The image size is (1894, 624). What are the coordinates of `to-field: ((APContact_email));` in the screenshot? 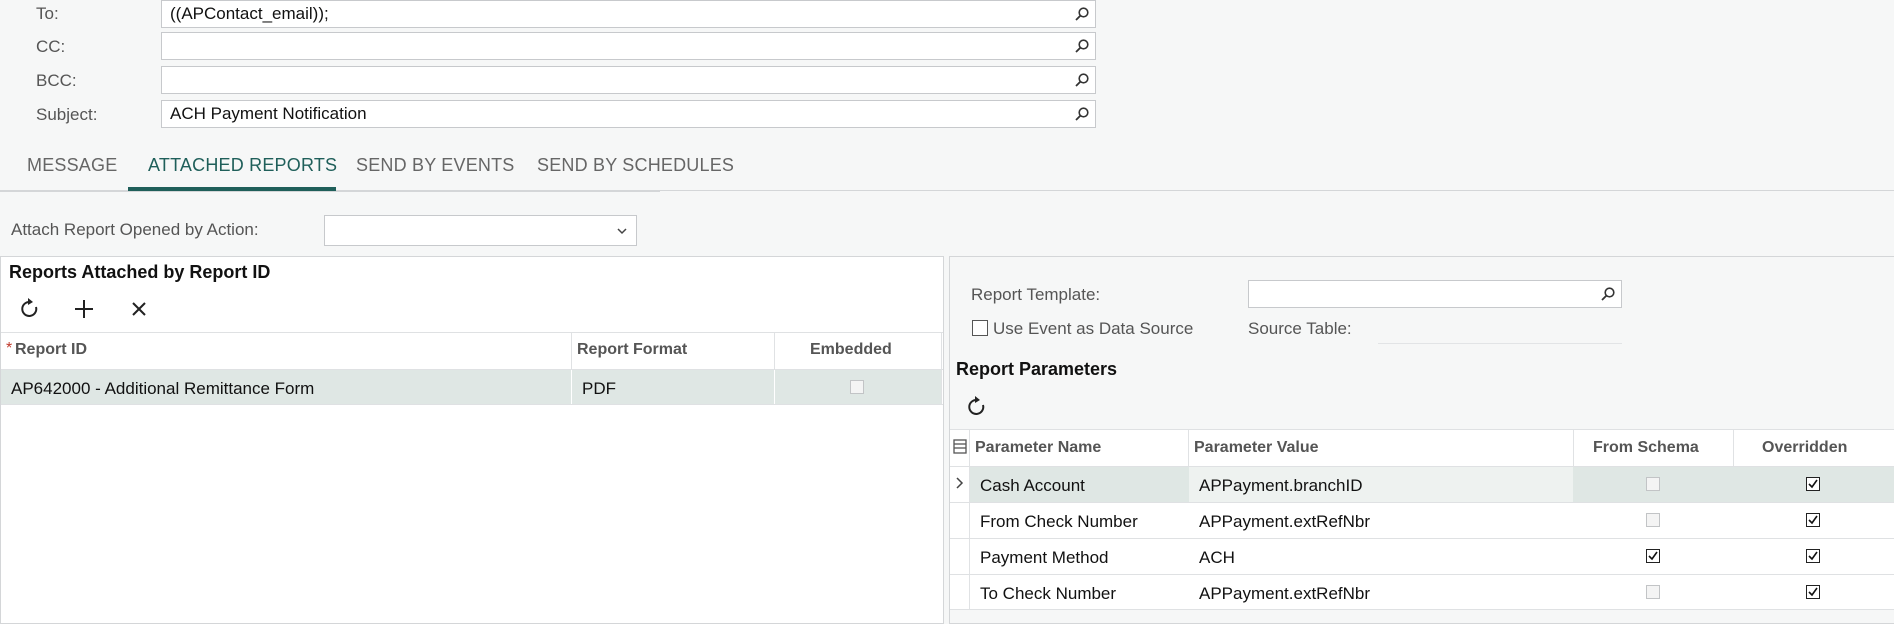 It's located at (628, 14).